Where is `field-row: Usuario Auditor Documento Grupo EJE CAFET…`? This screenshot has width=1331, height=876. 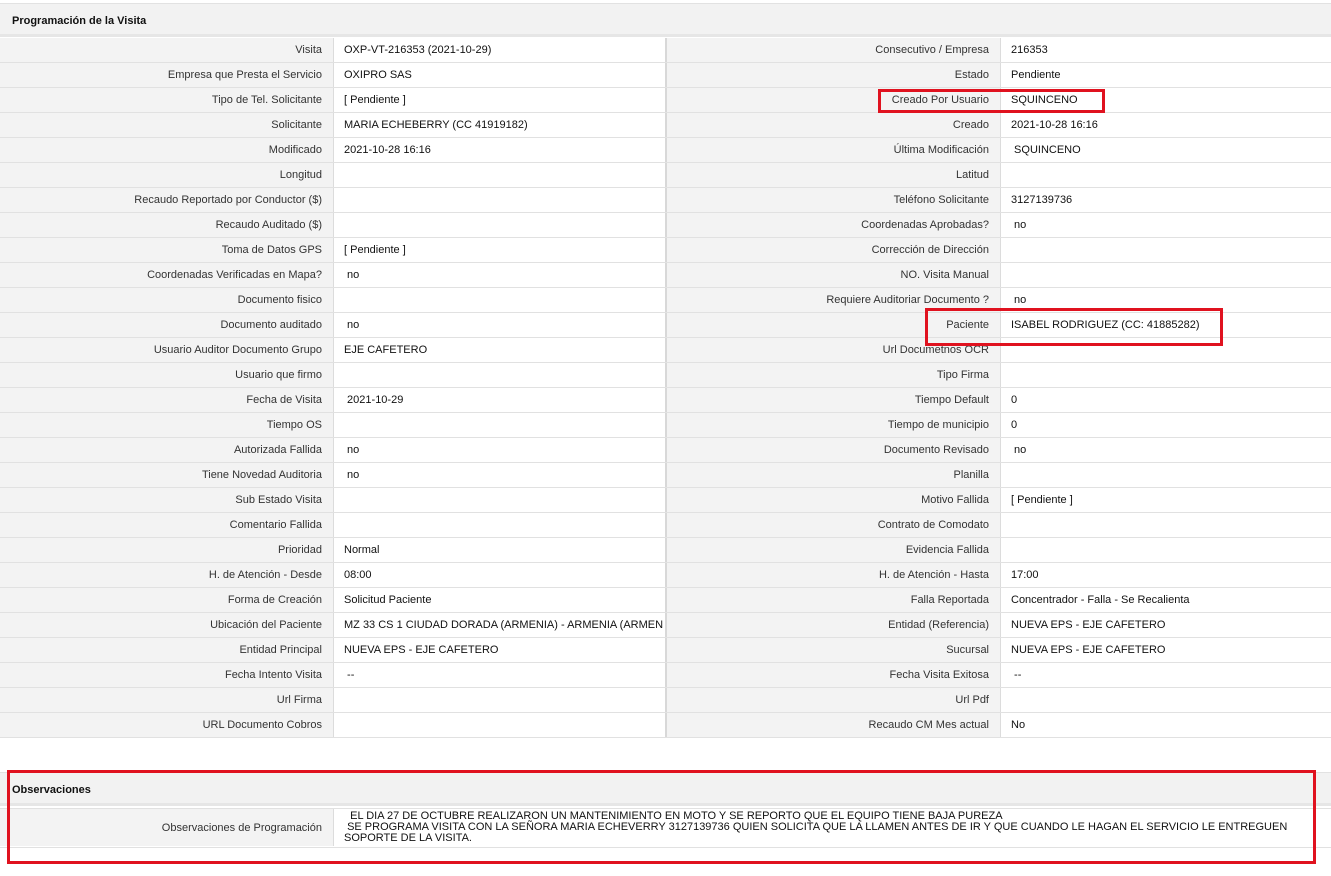
field-row: Usuario Auditor Documento Grupo EJE CAFET… is located at coordinates (665, 350).